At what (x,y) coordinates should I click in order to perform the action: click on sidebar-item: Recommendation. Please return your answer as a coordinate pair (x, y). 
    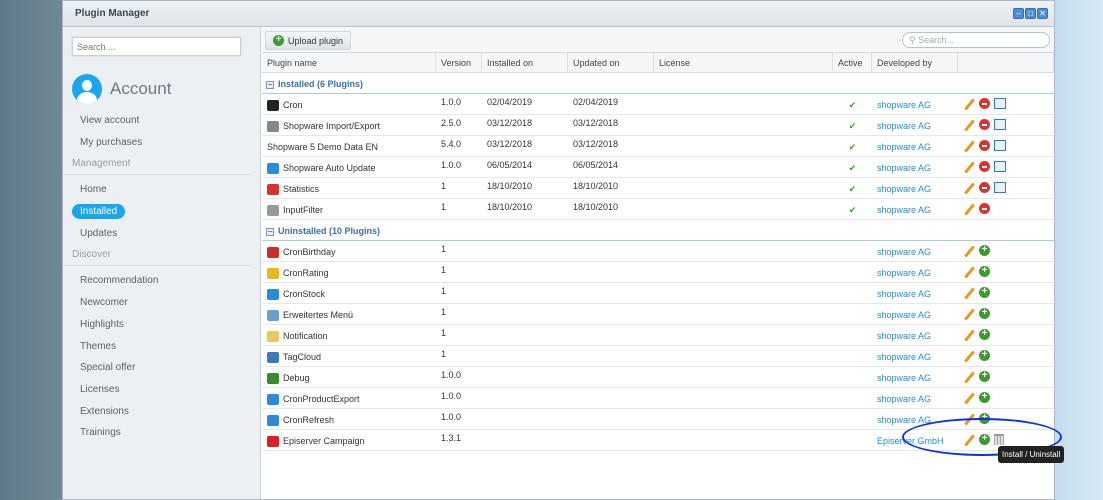
    Looking at the image, I should click on (162, 281).